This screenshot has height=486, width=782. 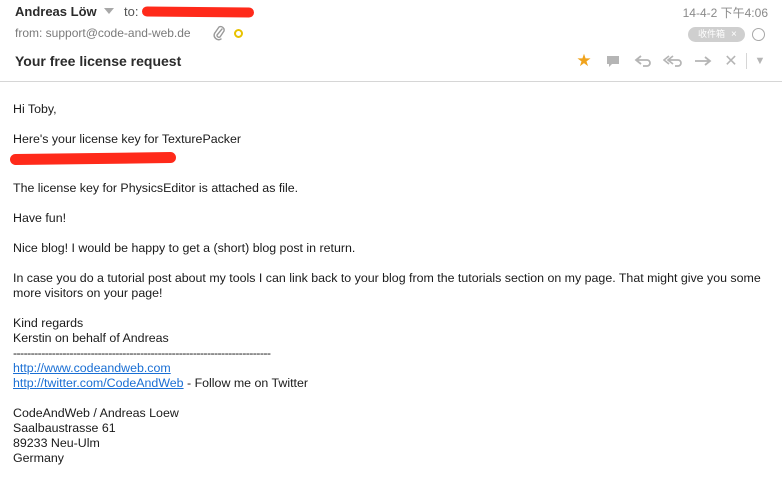 I want to click on comment-icon, so click(x=613, y=61).